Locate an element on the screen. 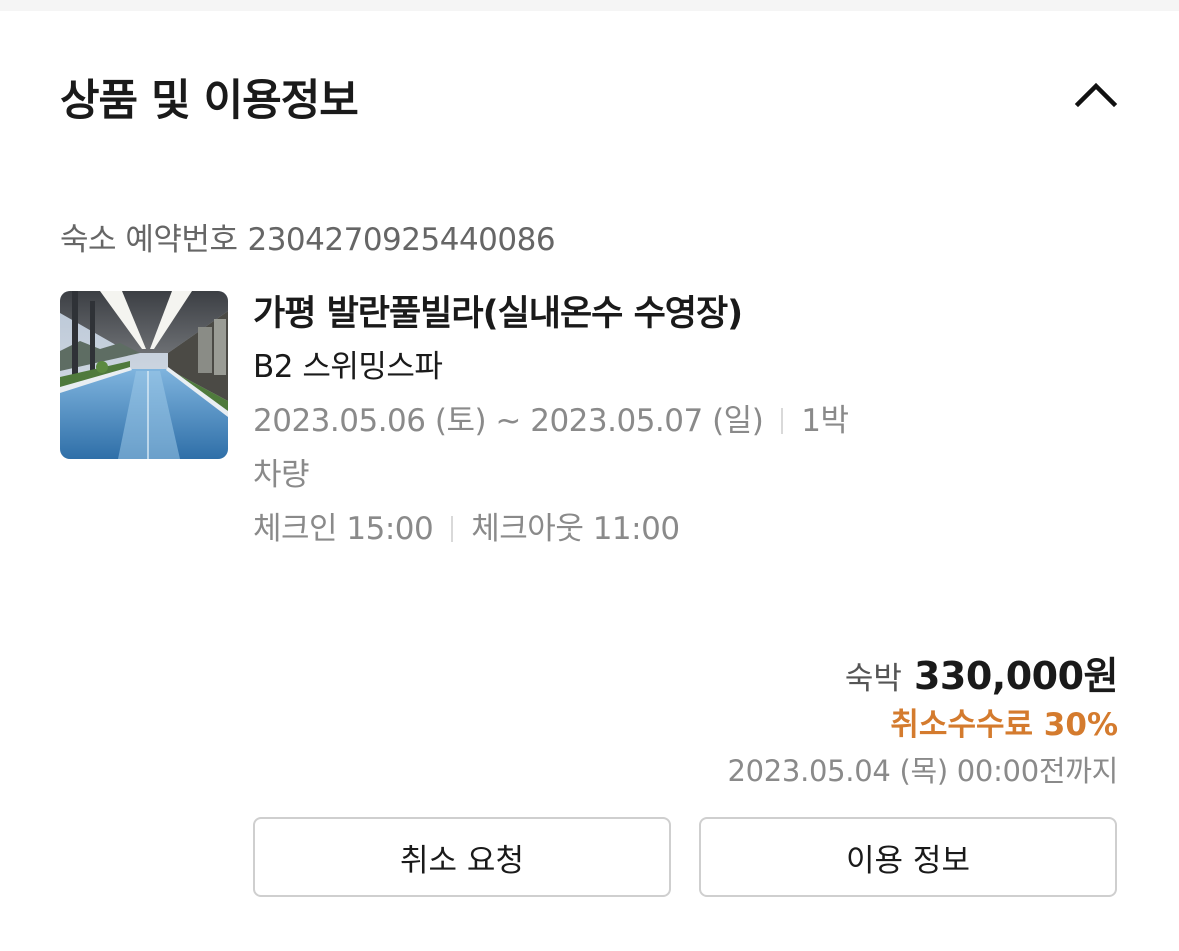  section-header: 상품 및 이용정보 is located at coordinates (590, 96).